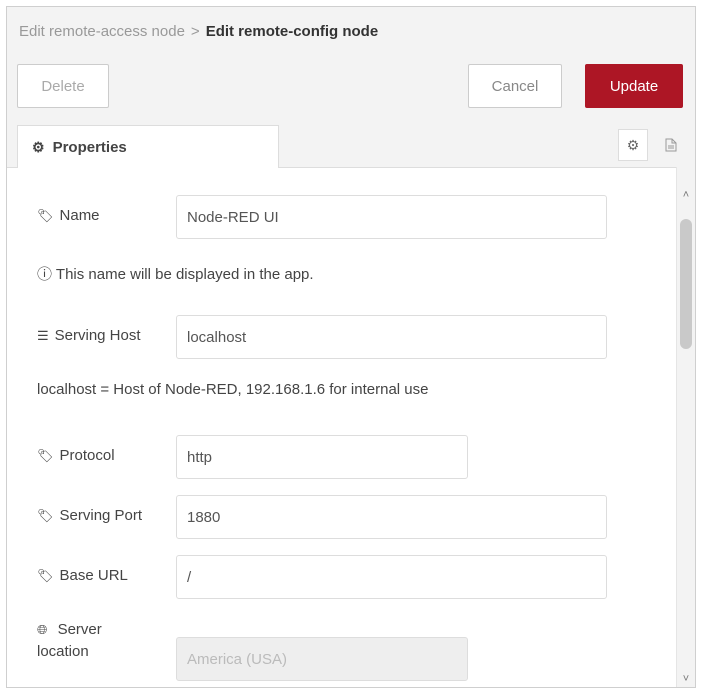  Describe the element at coordinates (515, 86) in the screenshot. I see `cancel-button: Cancel` at that location.